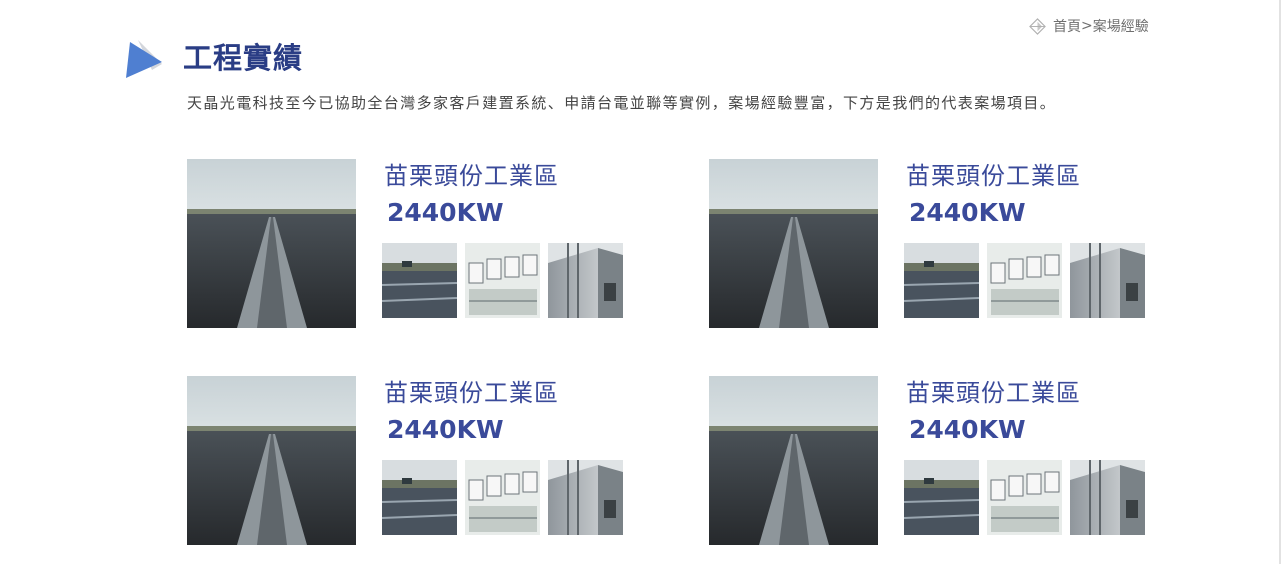  What do you see at coordinates (1067, 26) in the screenshot?
I see `breadcrumb-home-link: 首頁` at bounding box center [1067, 26].